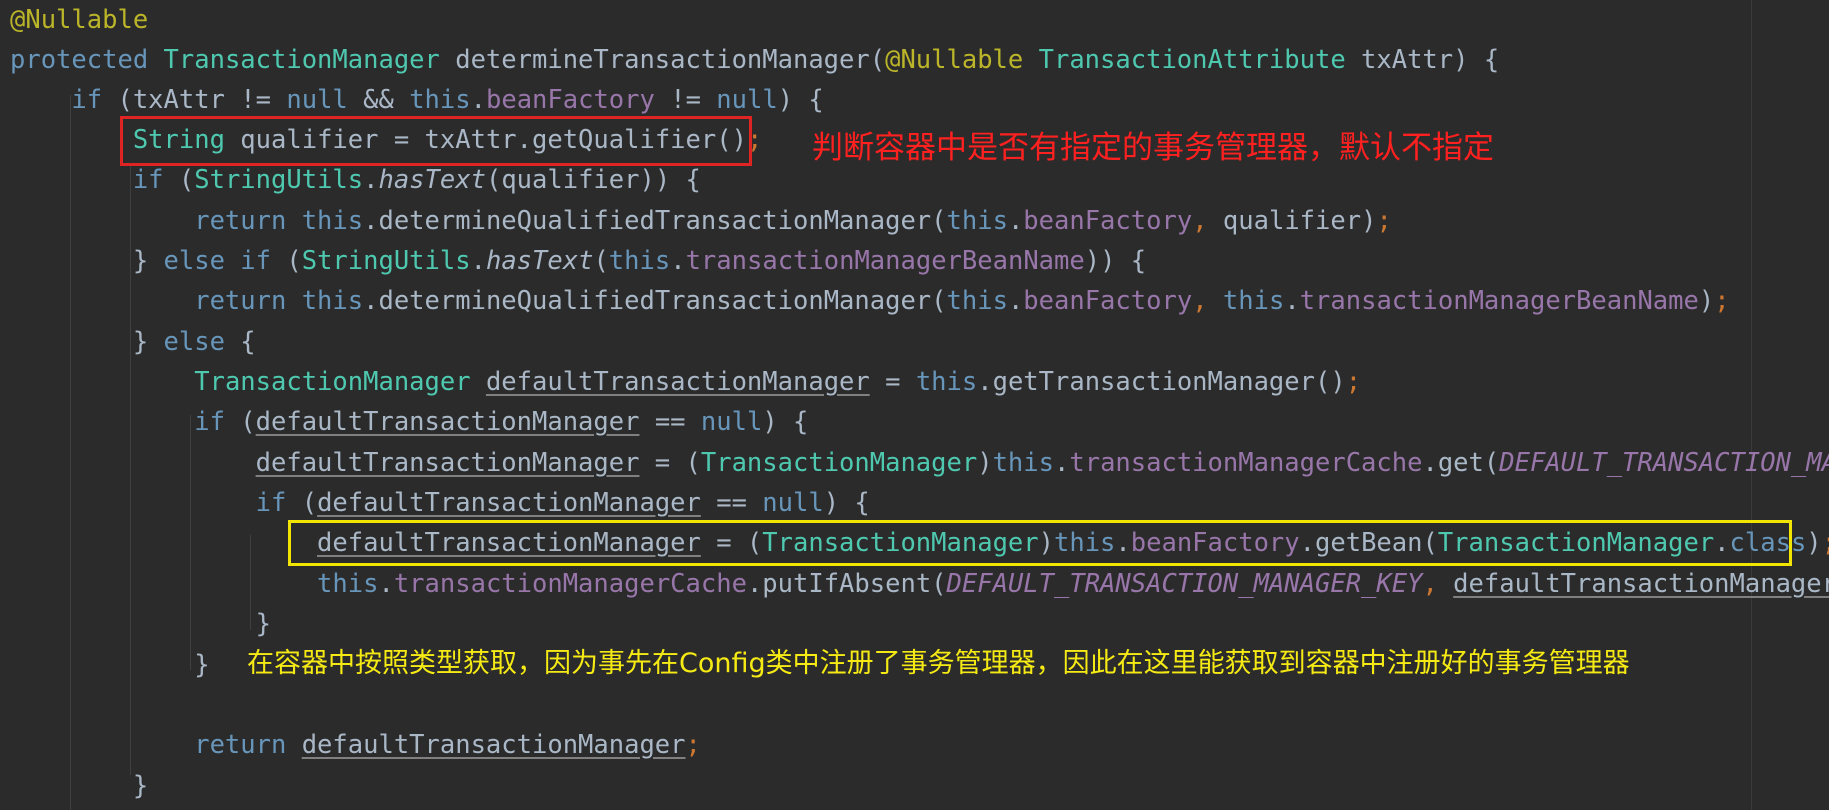 The height and width of the screenshot is (810, 1829). I want to click on getbean-highlight-box, so click(1040, 543).